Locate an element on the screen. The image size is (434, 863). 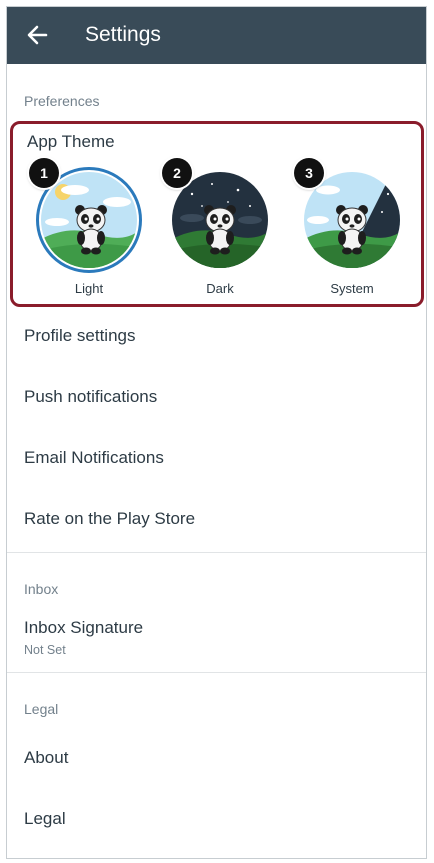
about-item: About is located at coordinates (46, 758).